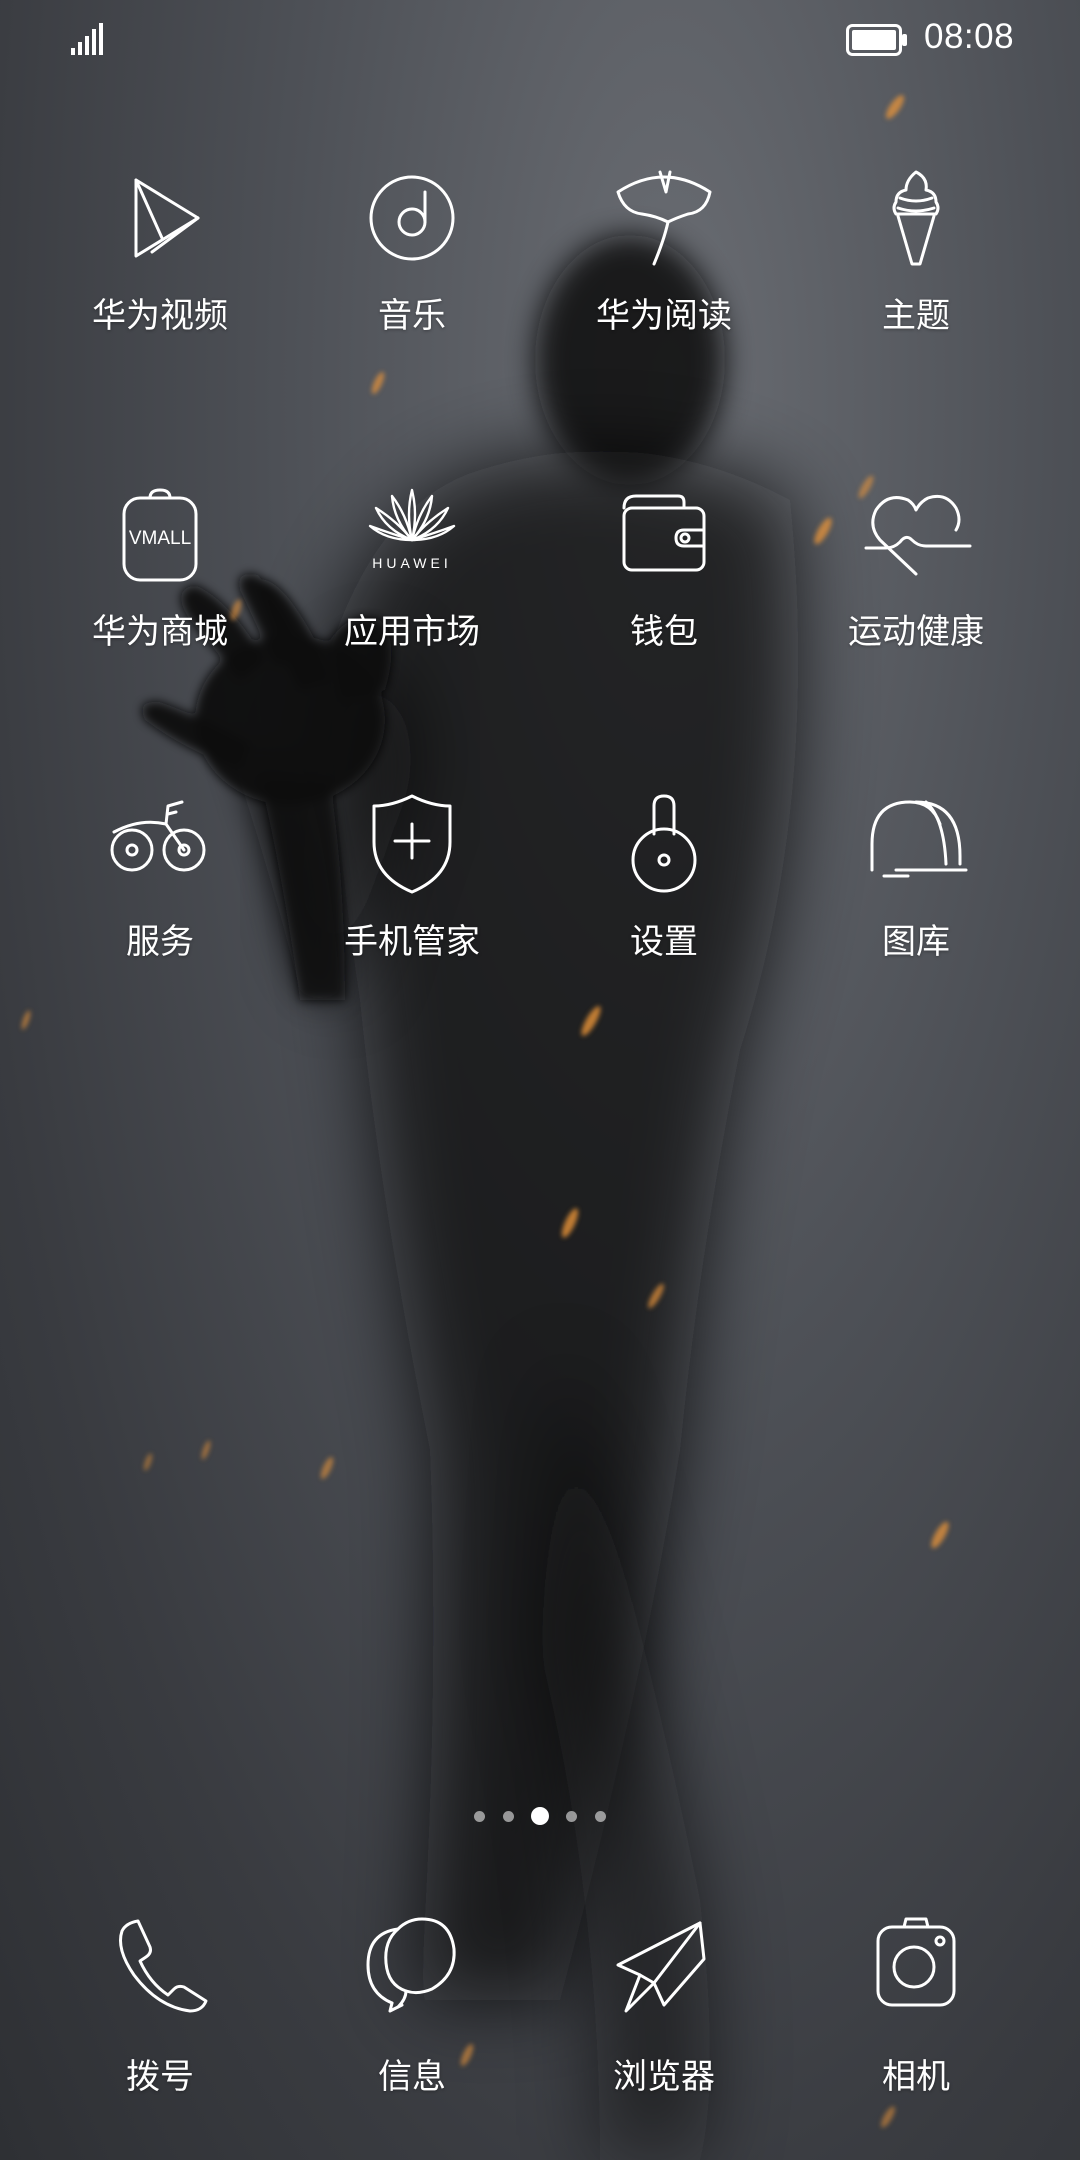 The image size is (1080, 2160). Describe the element at coordinates (916, 1962) in the screenshot. I see `camera-icon` at that location.